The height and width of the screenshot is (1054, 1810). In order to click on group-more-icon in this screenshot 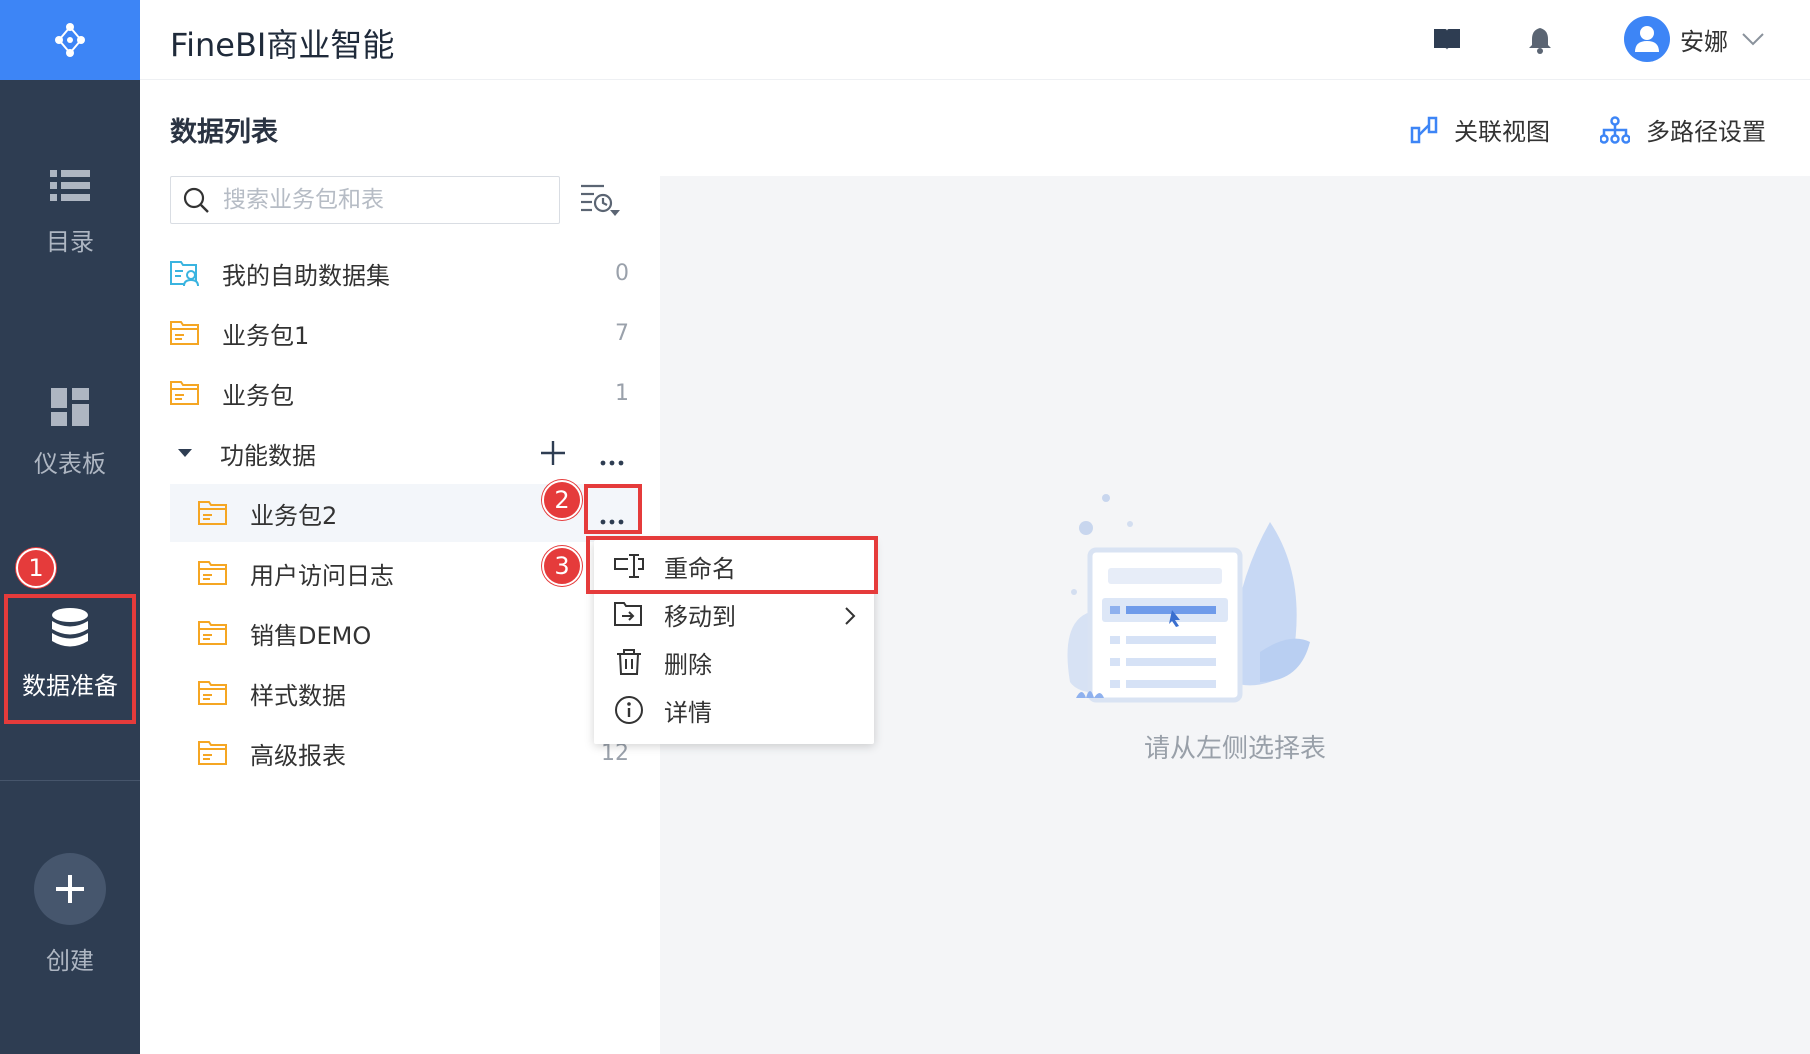, I will do `click(612, 460)`.